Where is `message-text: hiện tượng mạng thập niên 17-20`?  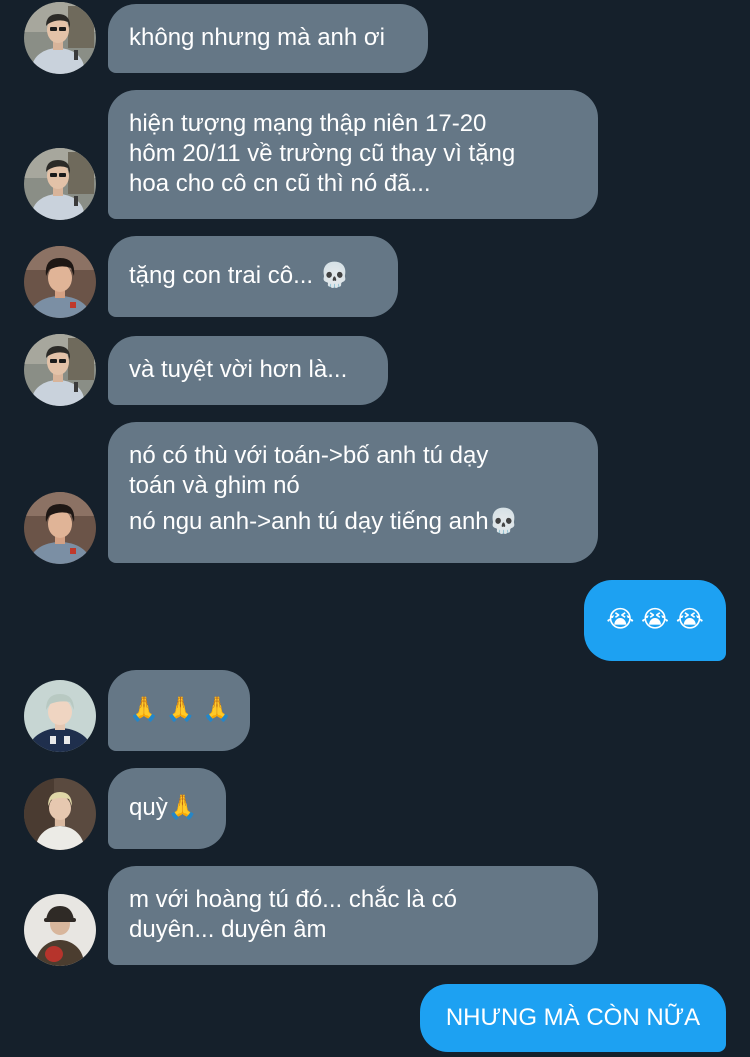
message-text: hiện tượng mạng thập niên 17-20 is located at coordinates (308, 123).